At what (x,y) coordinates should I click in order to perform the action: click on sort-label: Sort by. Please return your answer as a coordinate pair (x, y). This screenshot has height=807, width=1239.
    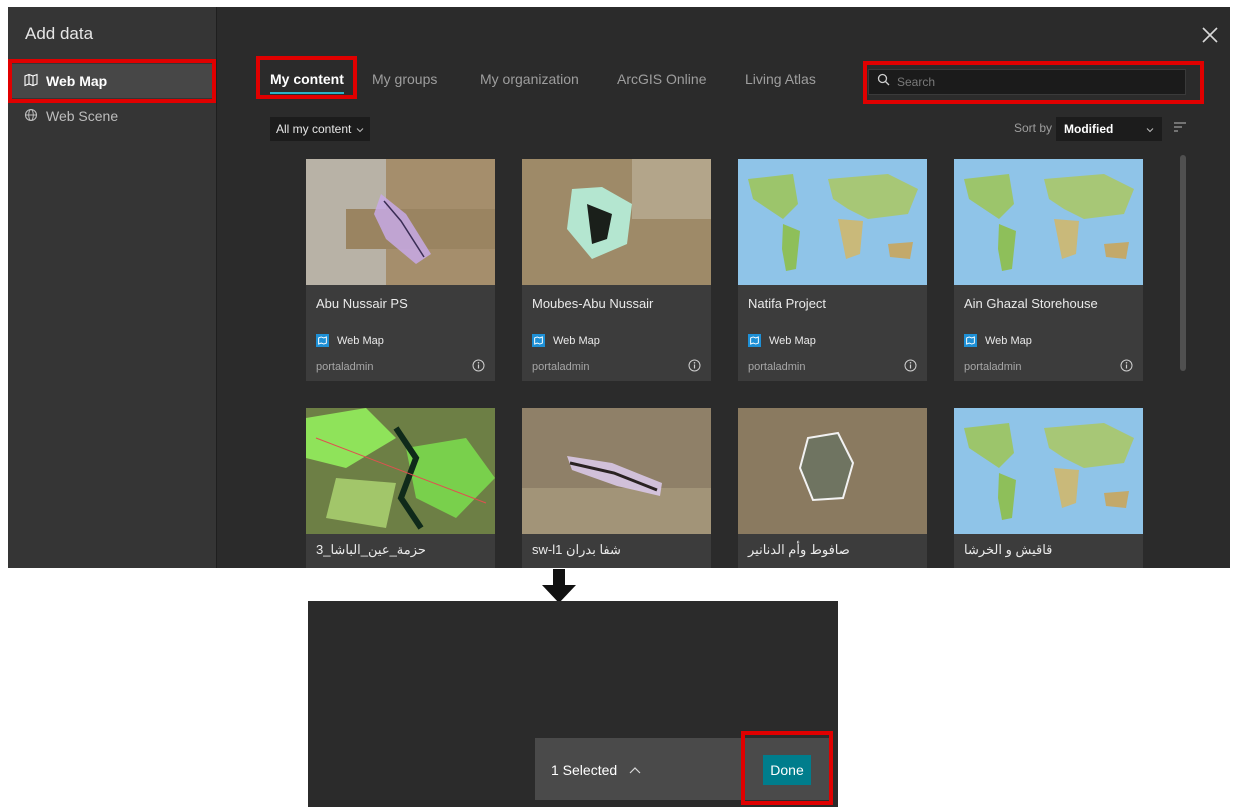
    Looking at the image, I should click on (1033, 128).